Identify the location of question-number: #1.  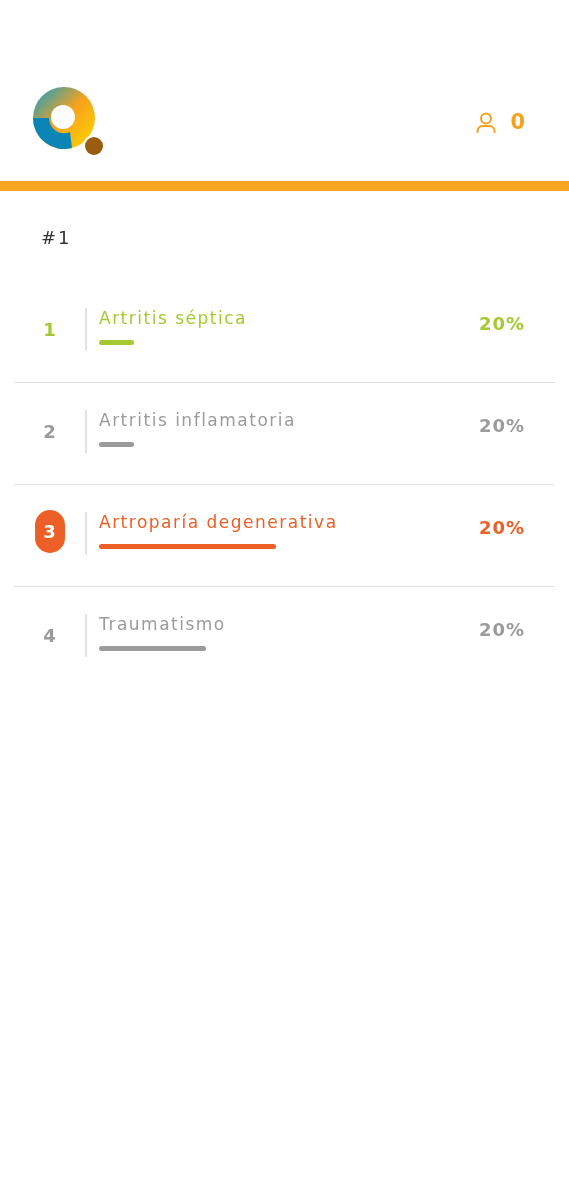
(56, 237).